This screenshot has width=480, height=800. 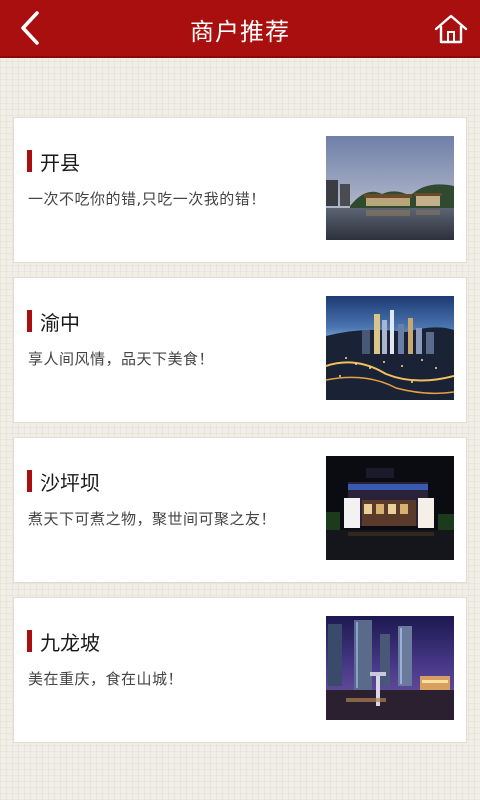 I want to click on merchant-name: 开县, so click(x=60, y=162).